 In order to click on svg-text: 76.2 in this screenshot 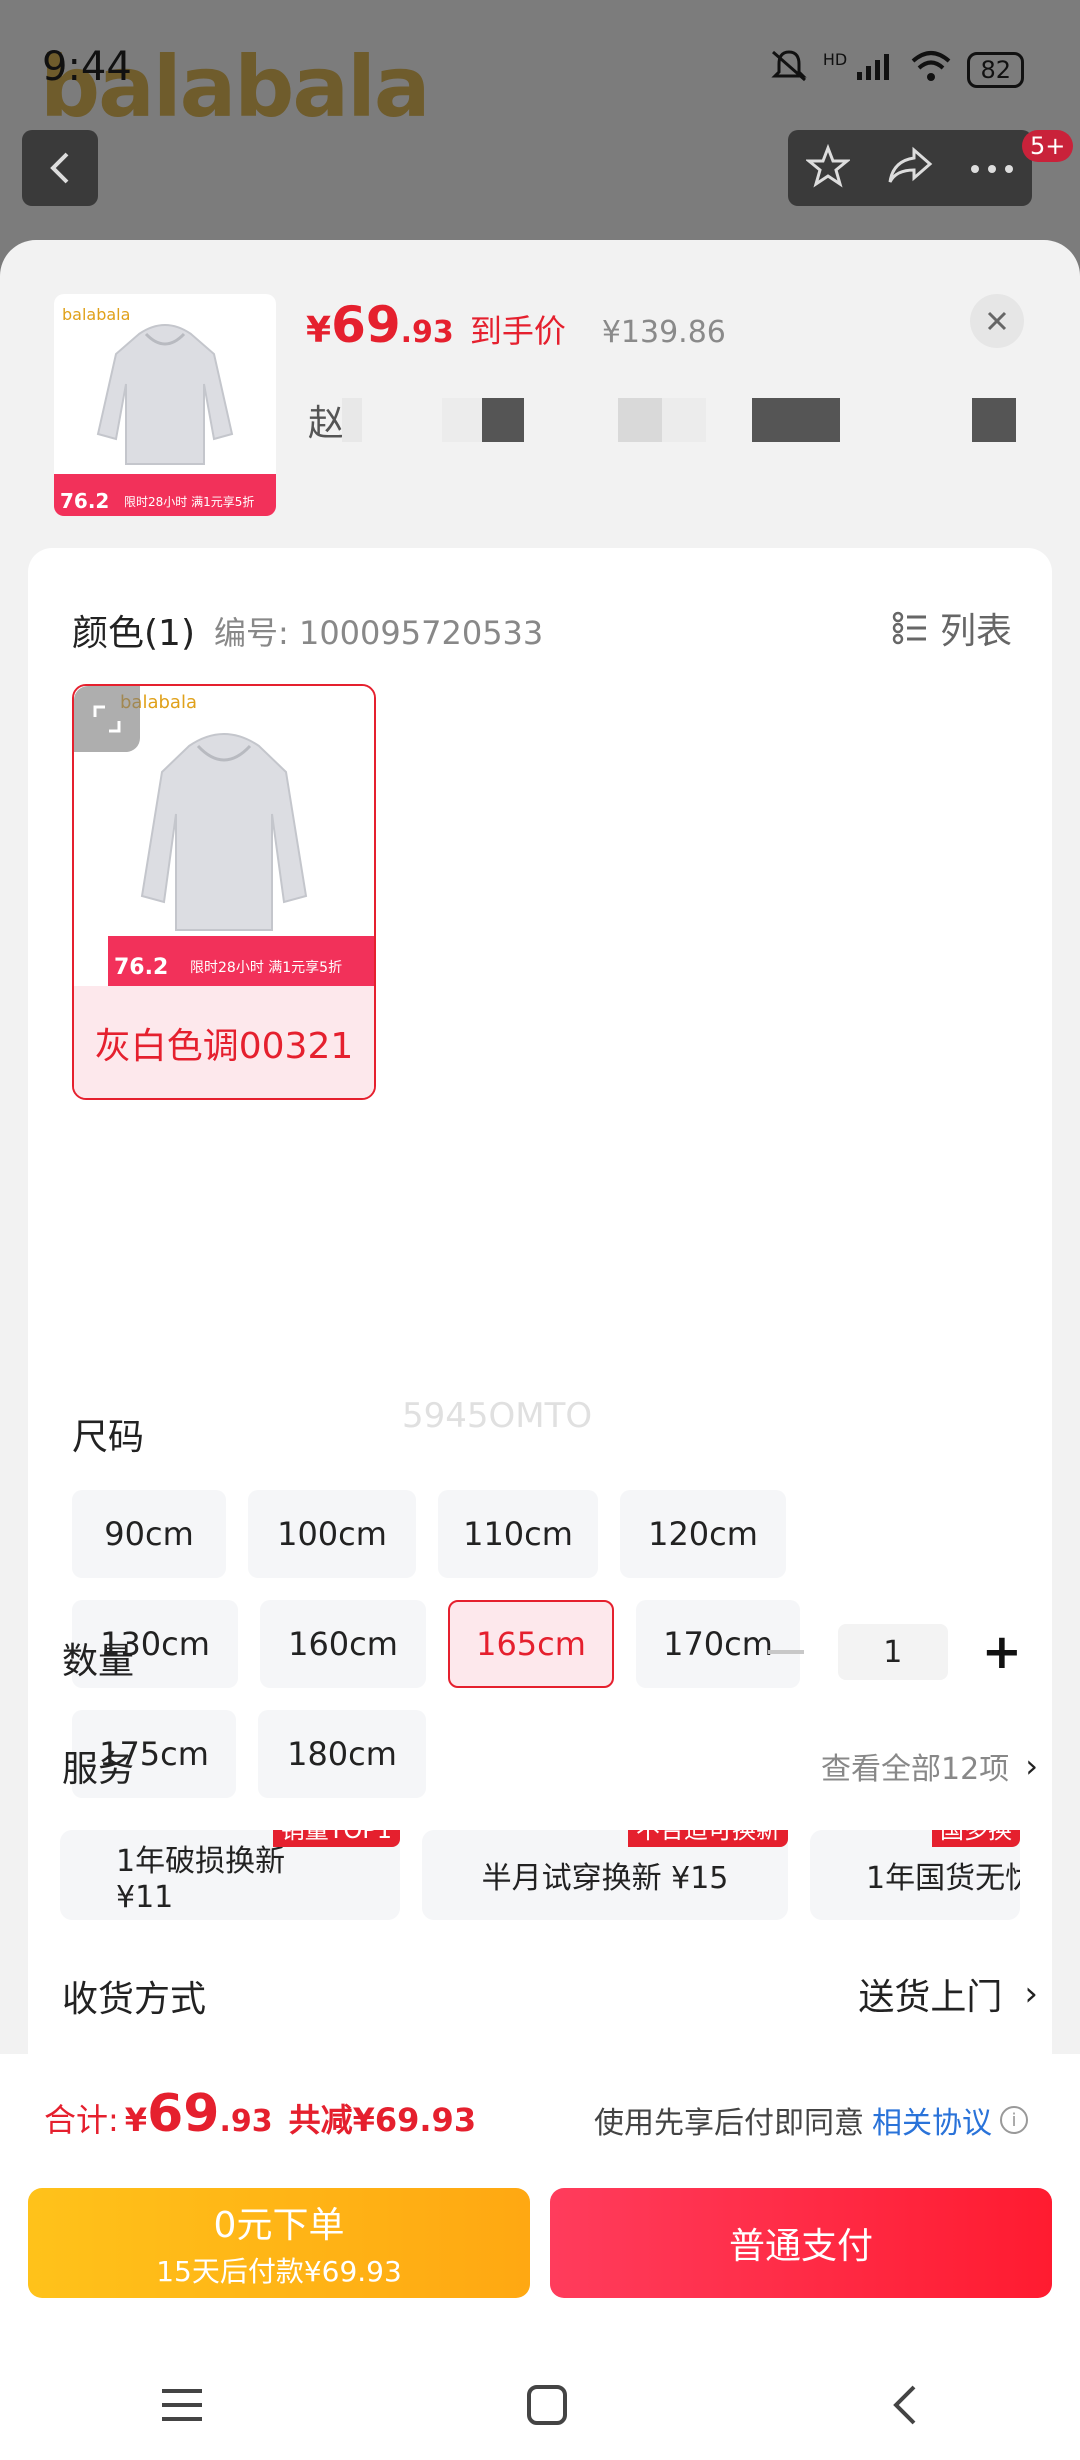, I will do `click(141, 967)`.